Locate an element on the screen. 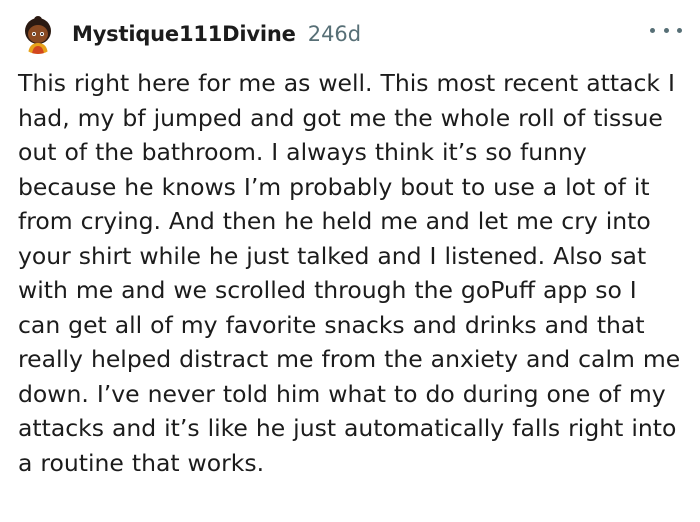  comment-author: Mystique111Divine is located at coordinates (184, 34).